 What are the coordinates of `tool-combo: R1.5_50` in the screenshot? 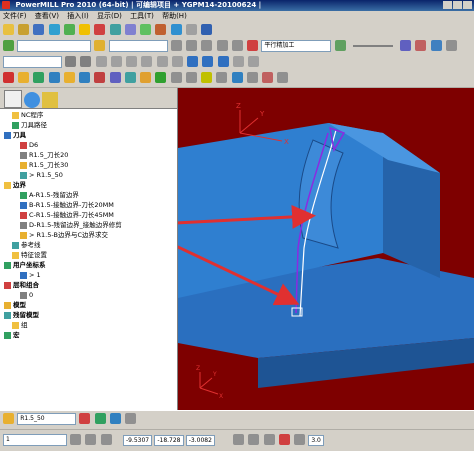 It's located at (47, 419).